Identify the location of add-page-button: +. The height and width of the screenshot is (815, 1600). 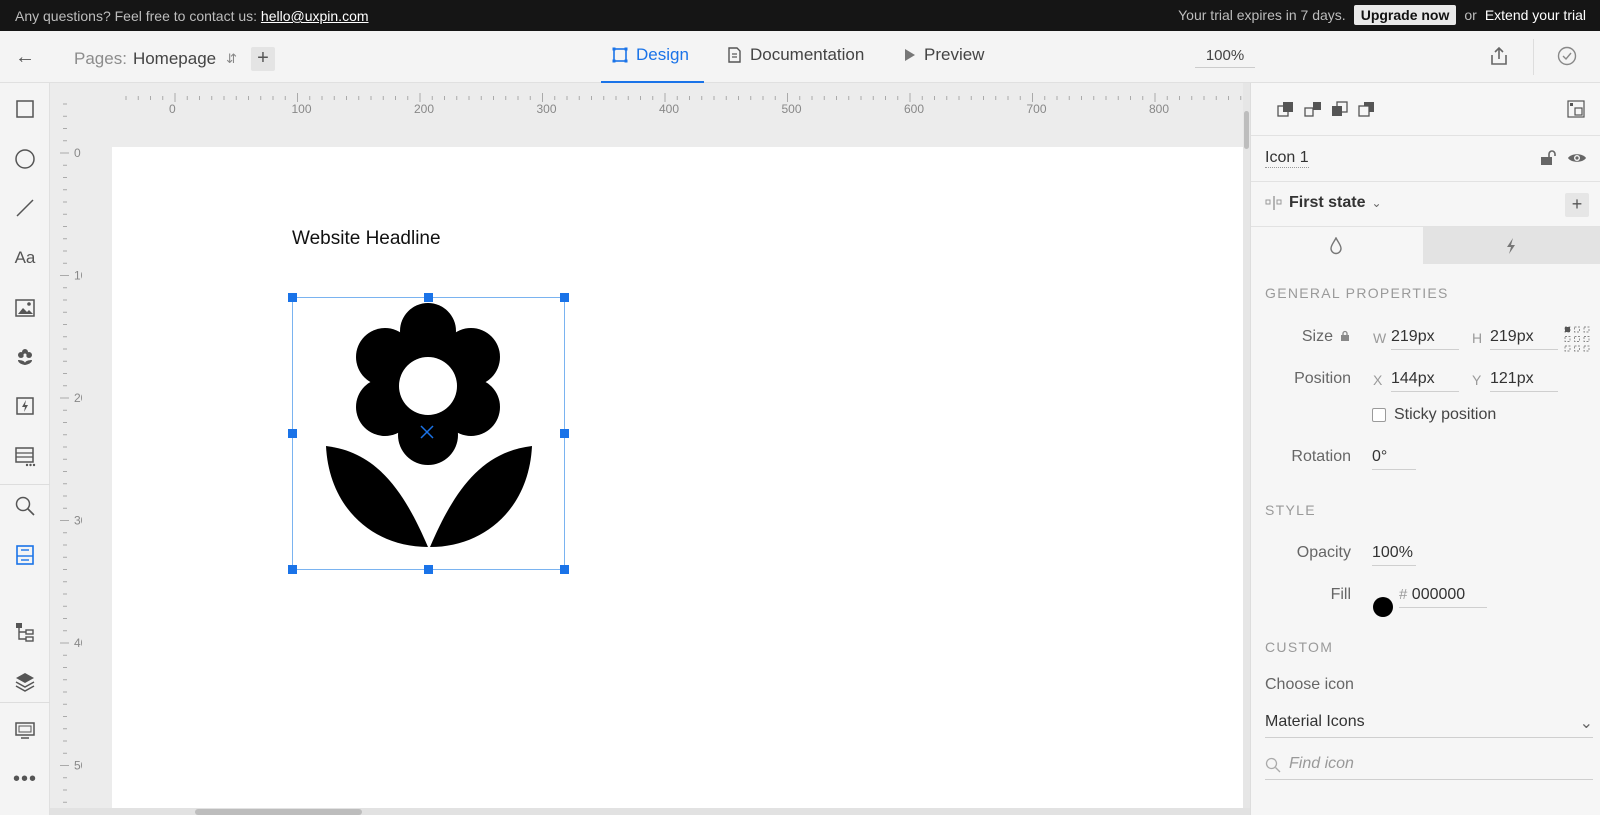
(263, 59).